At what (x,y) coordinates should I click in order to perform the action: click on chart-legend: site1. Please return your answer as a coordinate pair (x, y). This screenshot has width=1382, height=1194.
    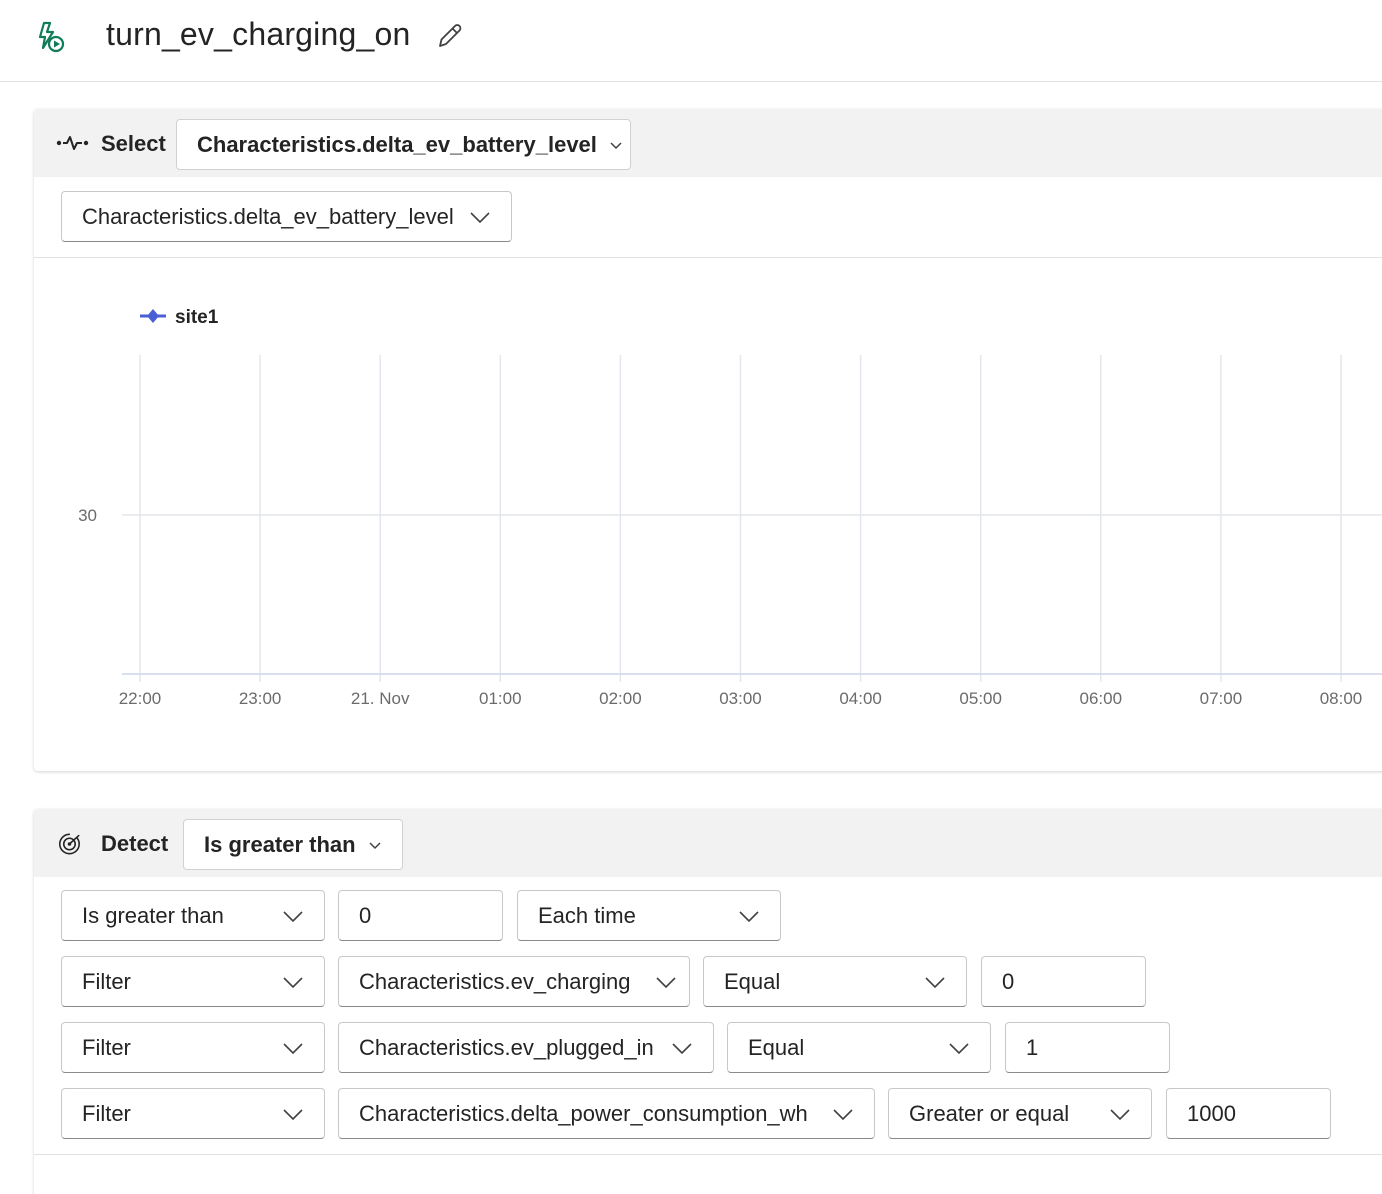
    Looking at the image, I should click on (179, 317).